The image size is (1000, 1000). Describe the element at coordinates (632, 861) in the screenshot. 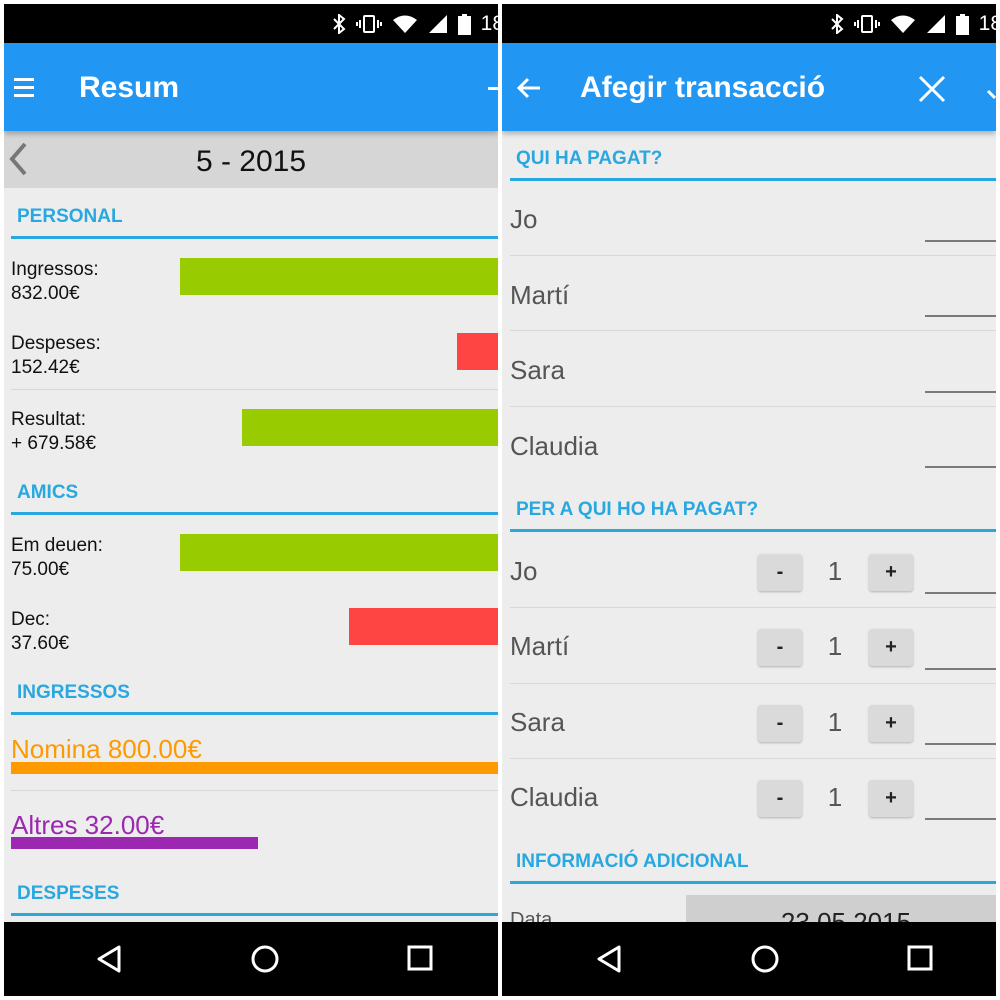

I see `section-extra-info-header: INFORMACIÓ ADICIONAL` at that location.